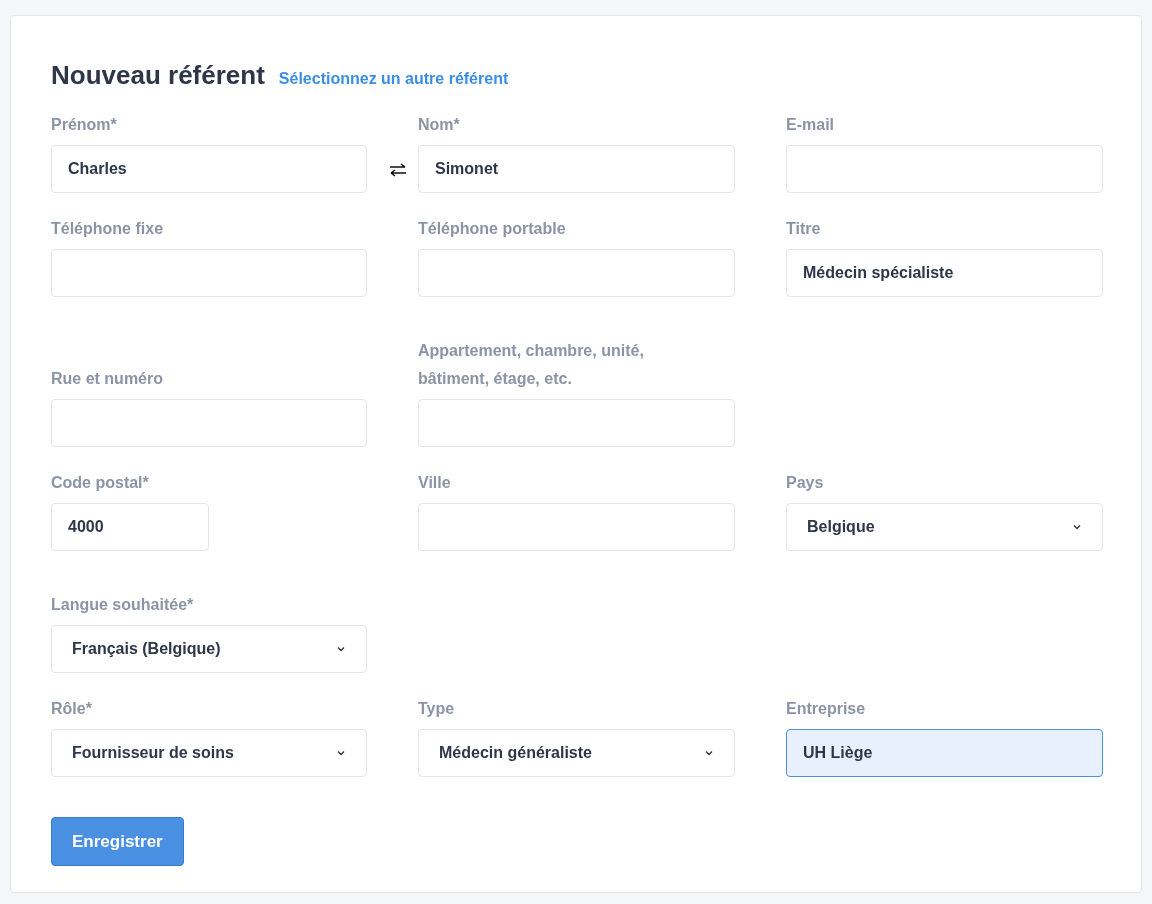  Describe the element at coordinates (398, 170) in the screenshot. I see `swap-icon` at that location.